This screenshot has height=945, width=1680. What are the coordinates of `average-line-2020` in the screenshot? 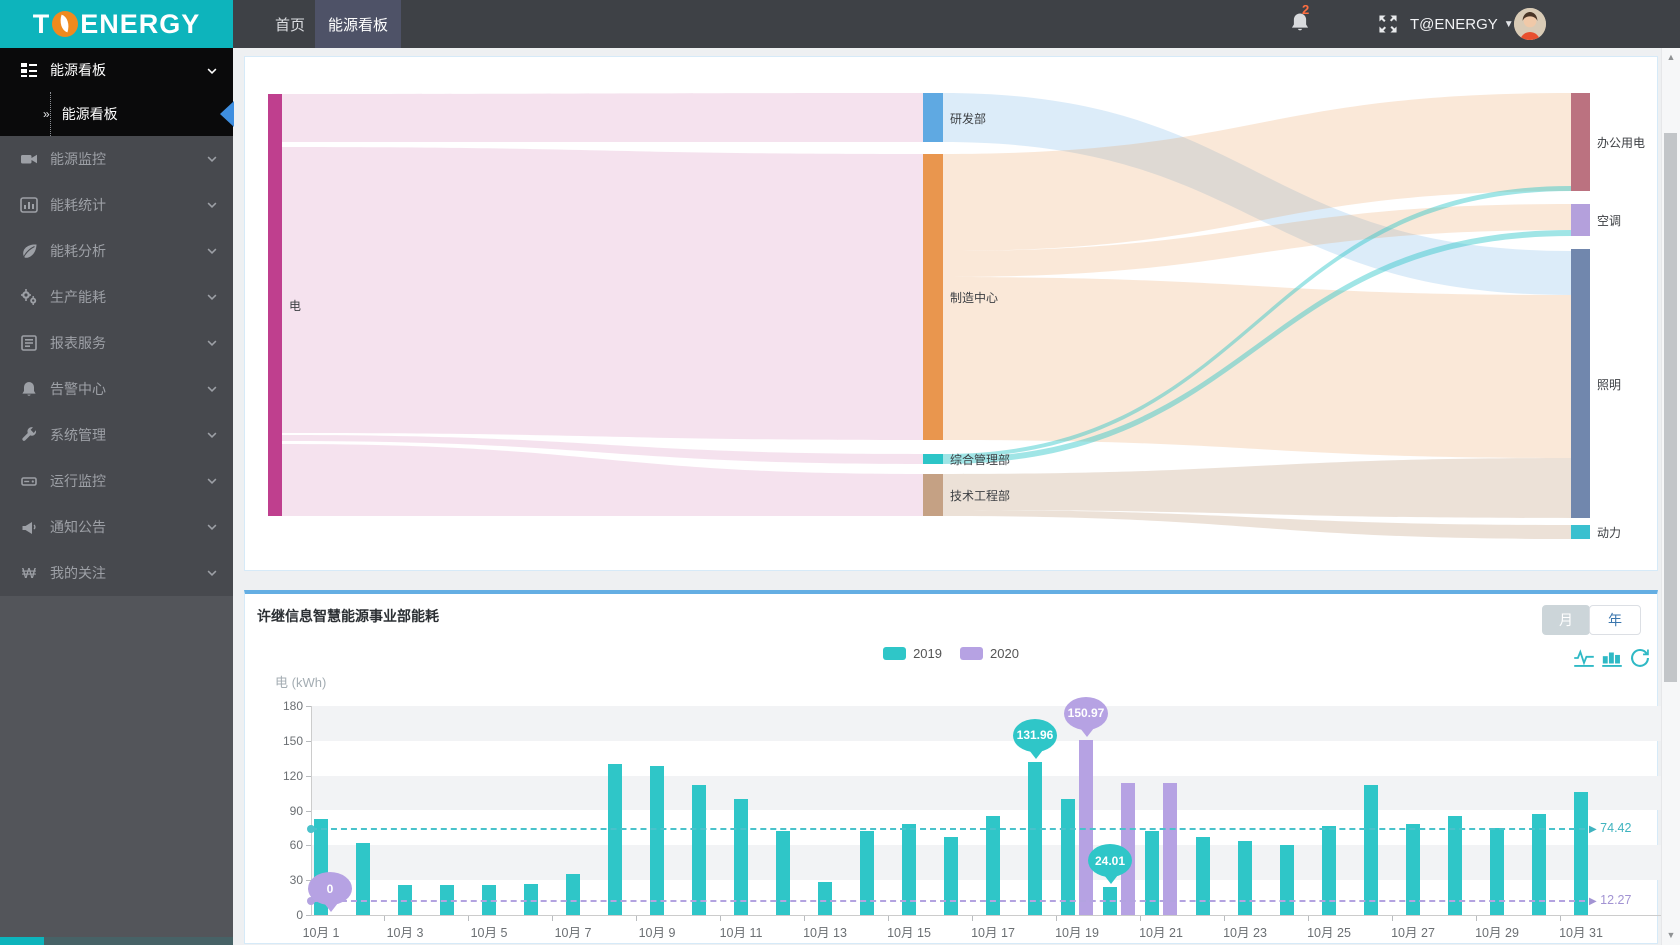 It's located at (948, 900).